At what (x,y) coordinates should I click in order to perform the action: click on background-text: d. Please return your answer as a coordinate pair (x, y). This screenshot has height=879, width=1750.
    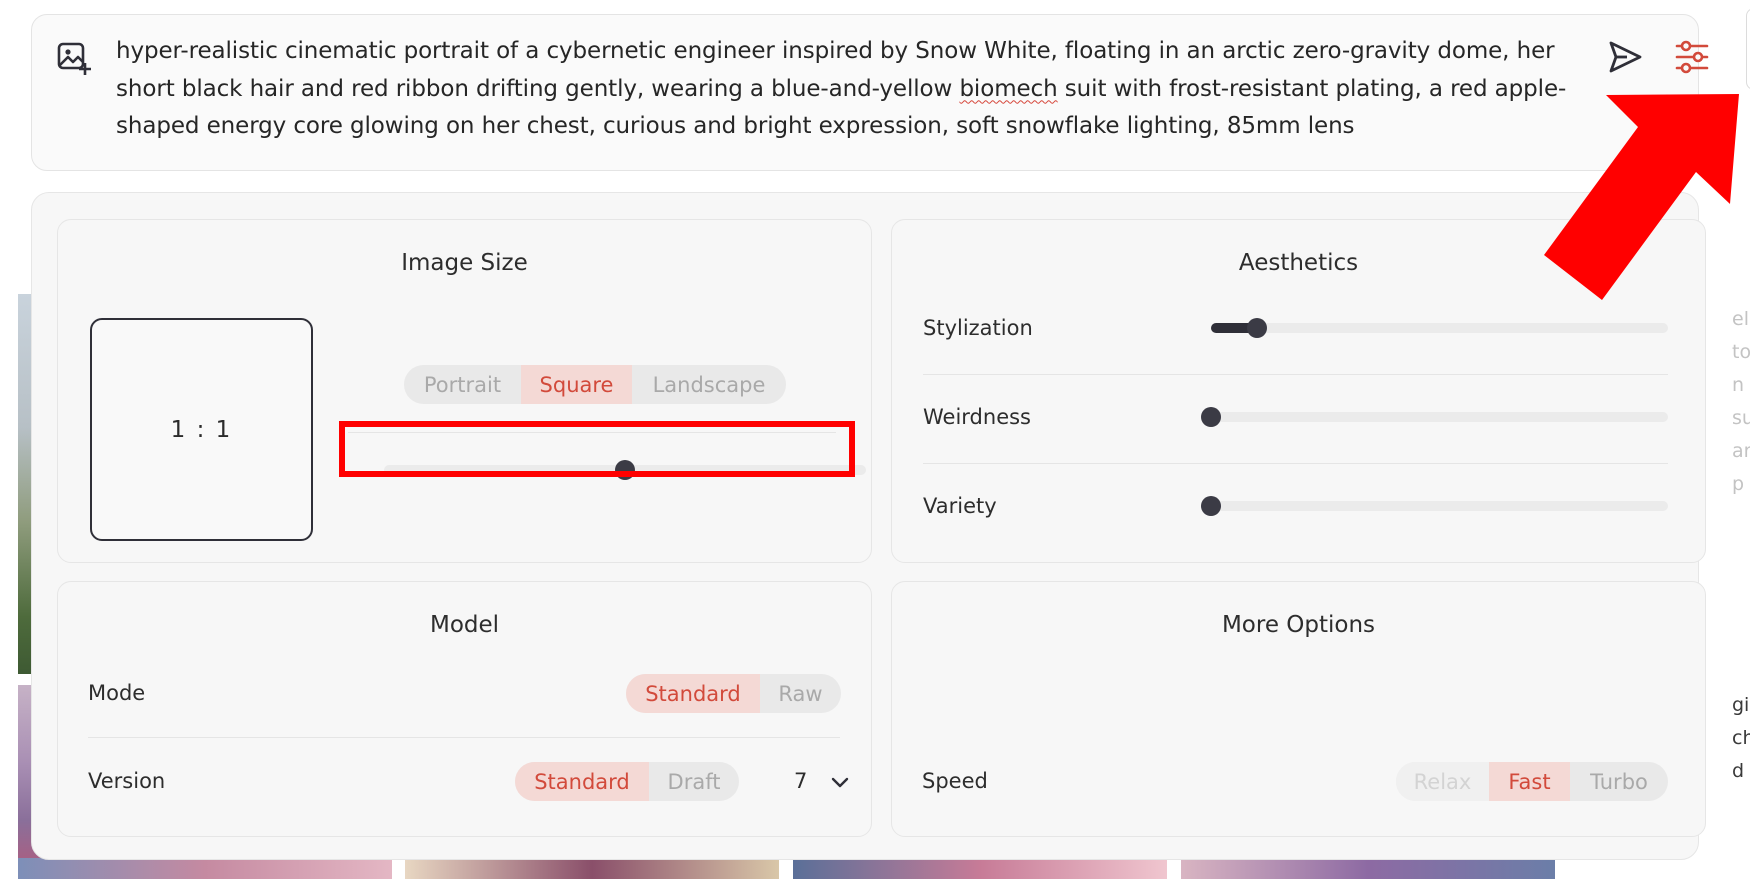
    Looking at the image, I should click on (1738, 771).